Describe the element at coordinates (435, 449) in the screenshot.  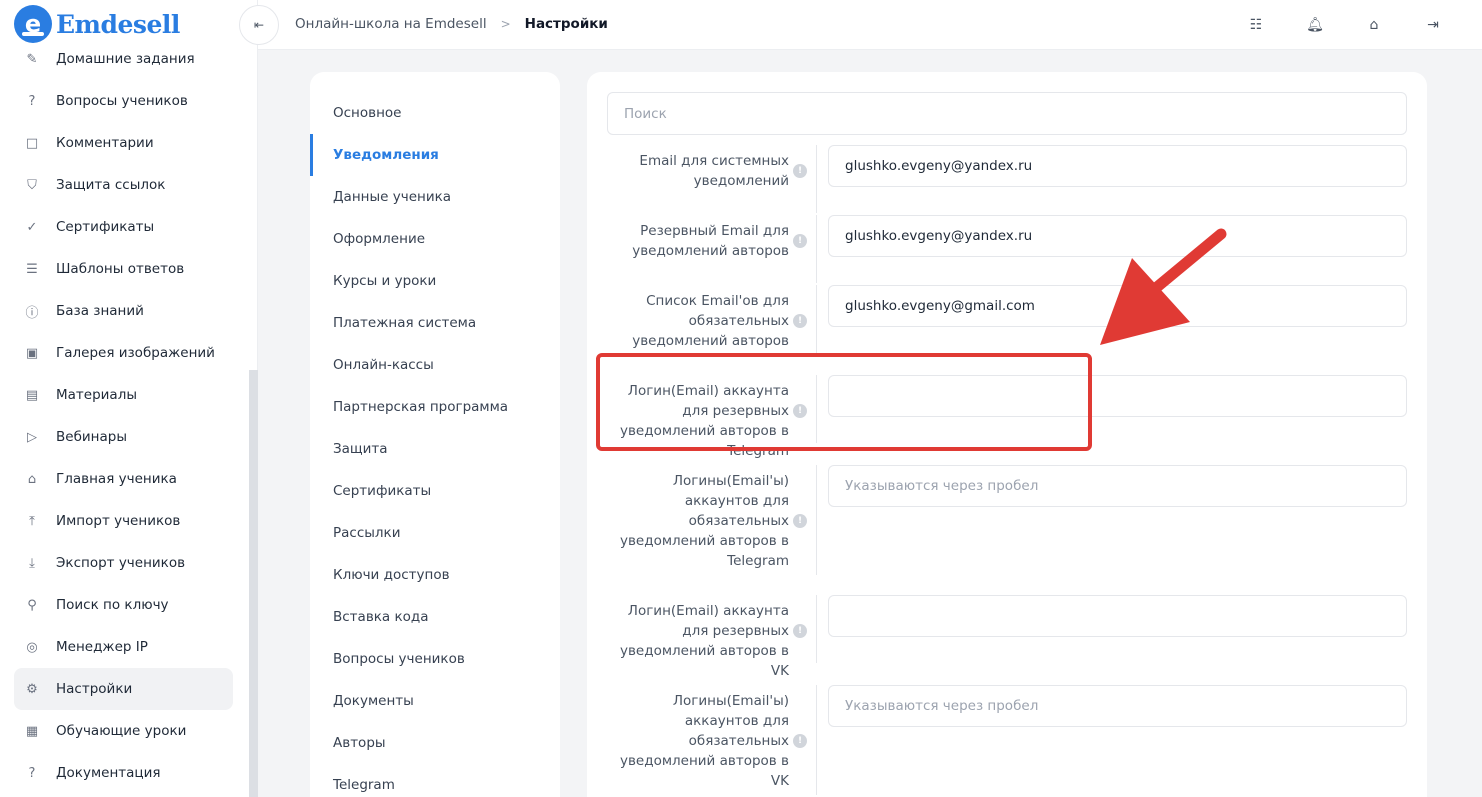
I see `settings-menu-item: Защита` at that location.